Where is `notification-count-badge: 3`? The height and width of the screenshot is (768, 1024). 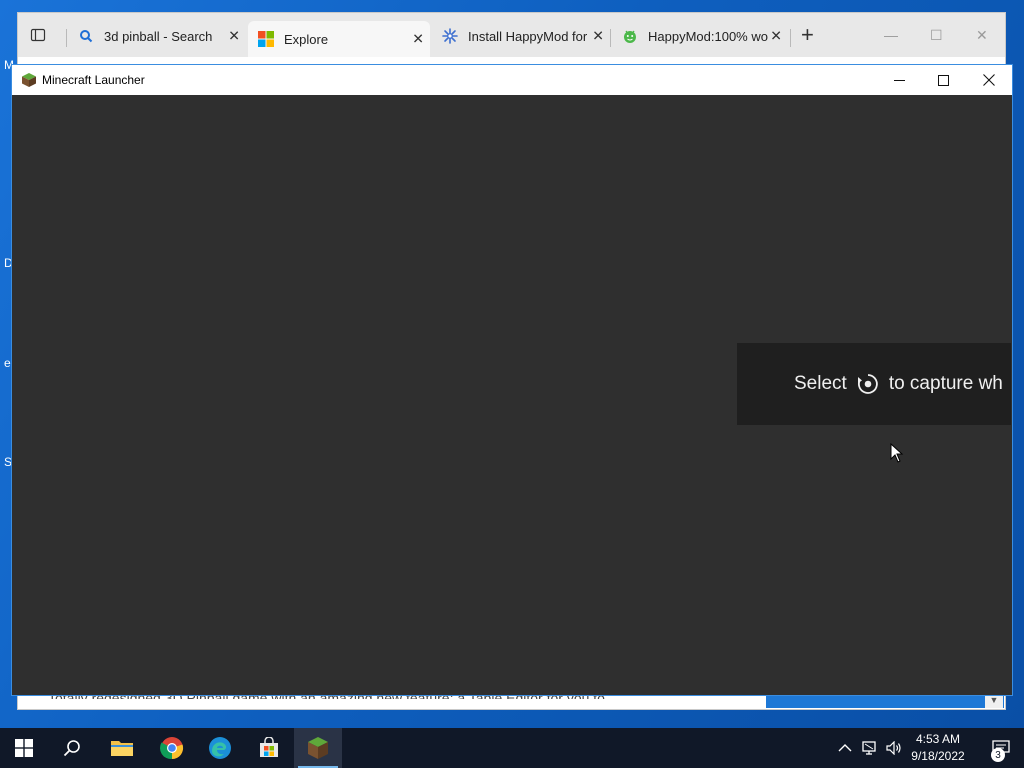
notification-count-badge: 3 is located at coordinates (998, 755).